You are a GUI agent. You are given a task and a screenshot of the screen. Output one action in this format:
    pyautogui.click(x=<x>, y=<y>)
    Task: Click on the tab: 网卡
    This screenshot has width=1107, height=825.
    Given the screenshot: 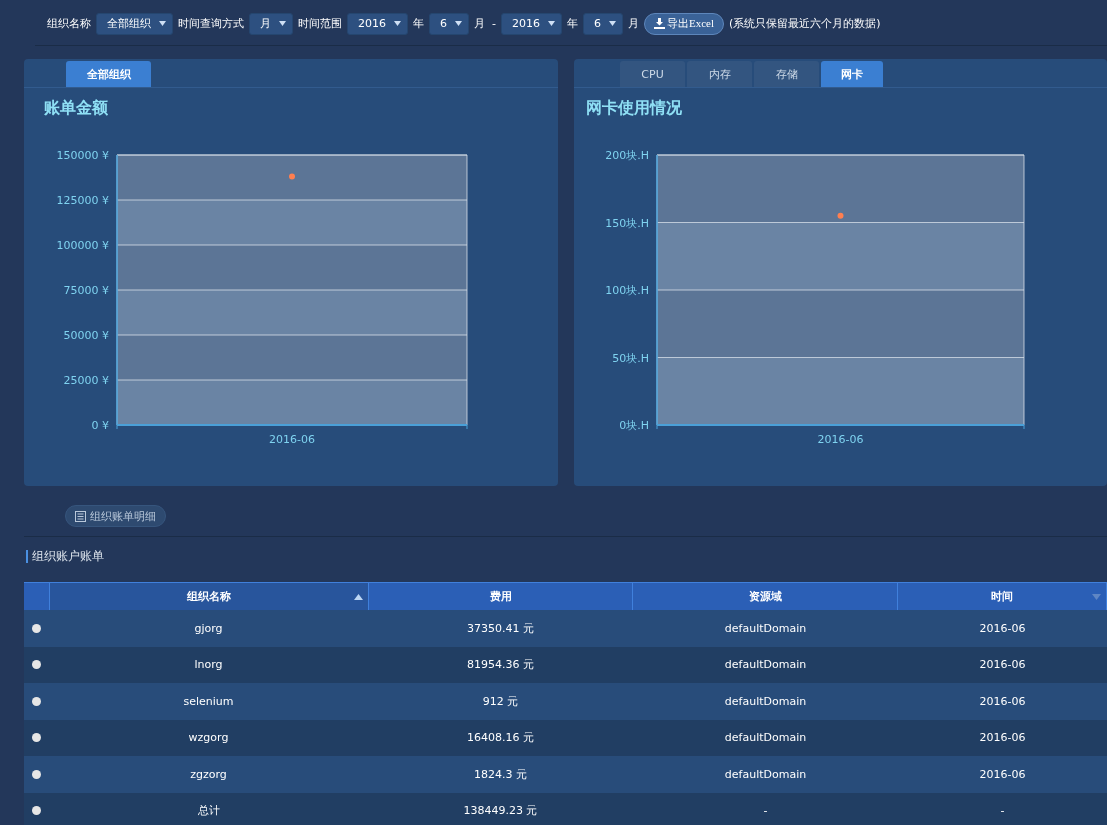 What is the action you would take?
    pyautogui.click(x=852, y=74)
    